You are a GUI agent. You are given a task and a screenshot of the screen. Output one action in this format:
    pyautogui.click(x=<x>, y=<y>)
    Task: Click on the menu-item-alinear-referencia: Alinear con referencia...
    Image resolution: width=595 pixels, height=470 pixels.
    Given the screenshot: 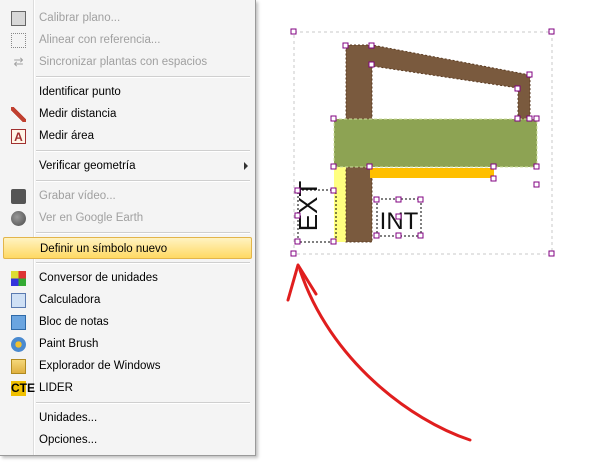 What is the action you would take?
    pyautogui.click(x=127, y=40)
    